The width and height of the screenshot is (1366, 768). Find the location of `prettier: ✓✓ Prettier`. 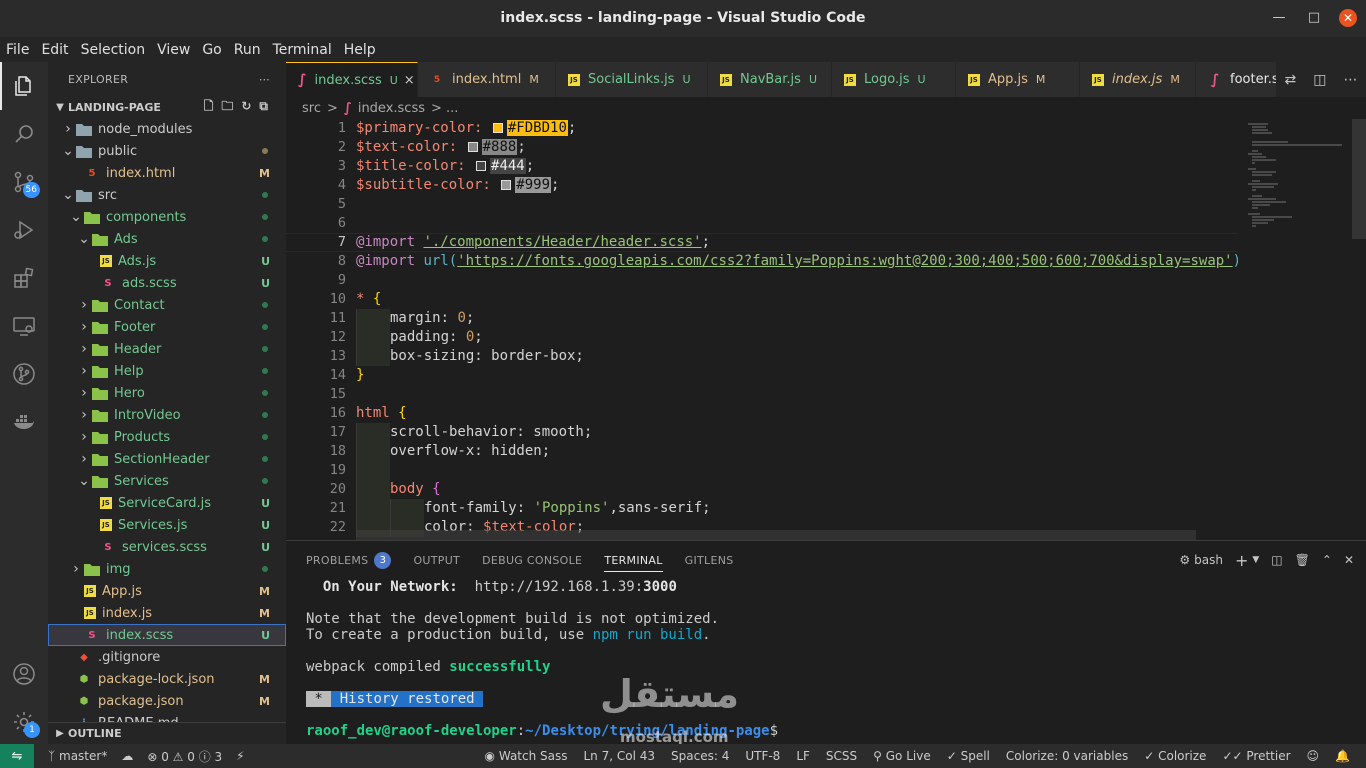

prettier: ✓✓ Prettier is located at coordinates (1256, 756).